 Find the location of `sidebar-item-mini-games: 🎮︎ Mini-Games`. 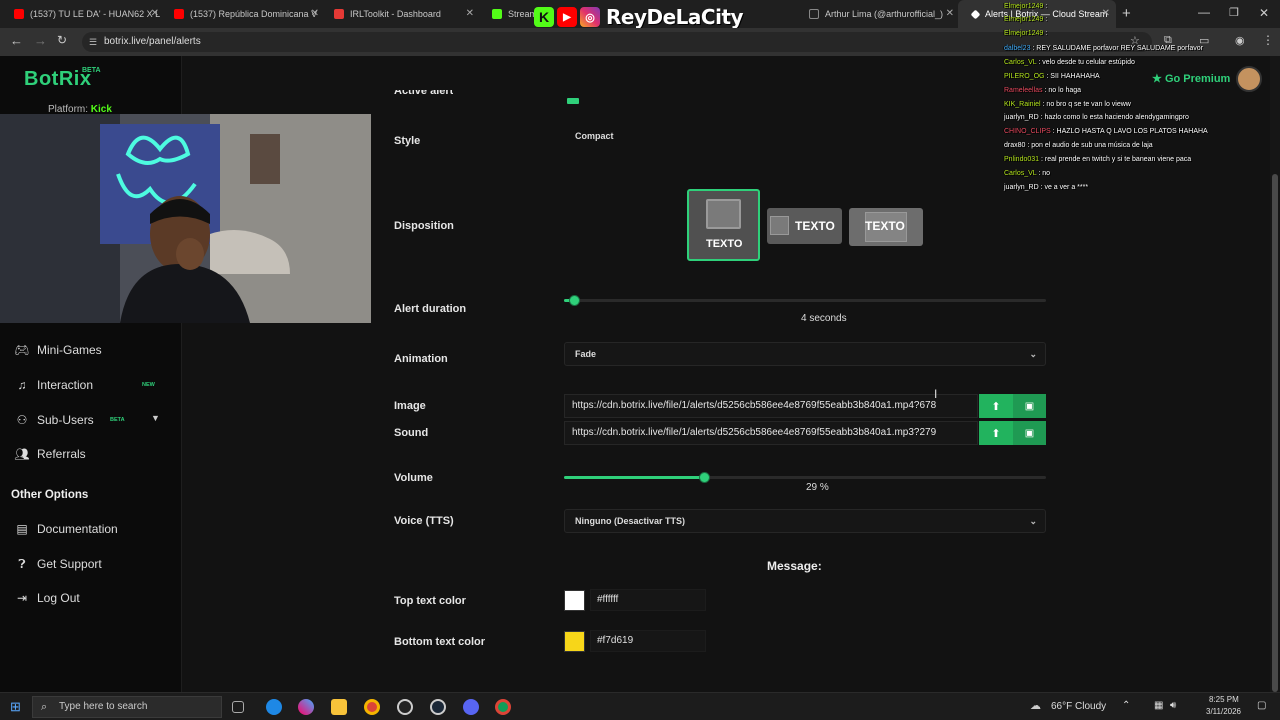

sidebar-item-mini-games: 🎮︎ Mini-Games is located at coordinates (58, 350).